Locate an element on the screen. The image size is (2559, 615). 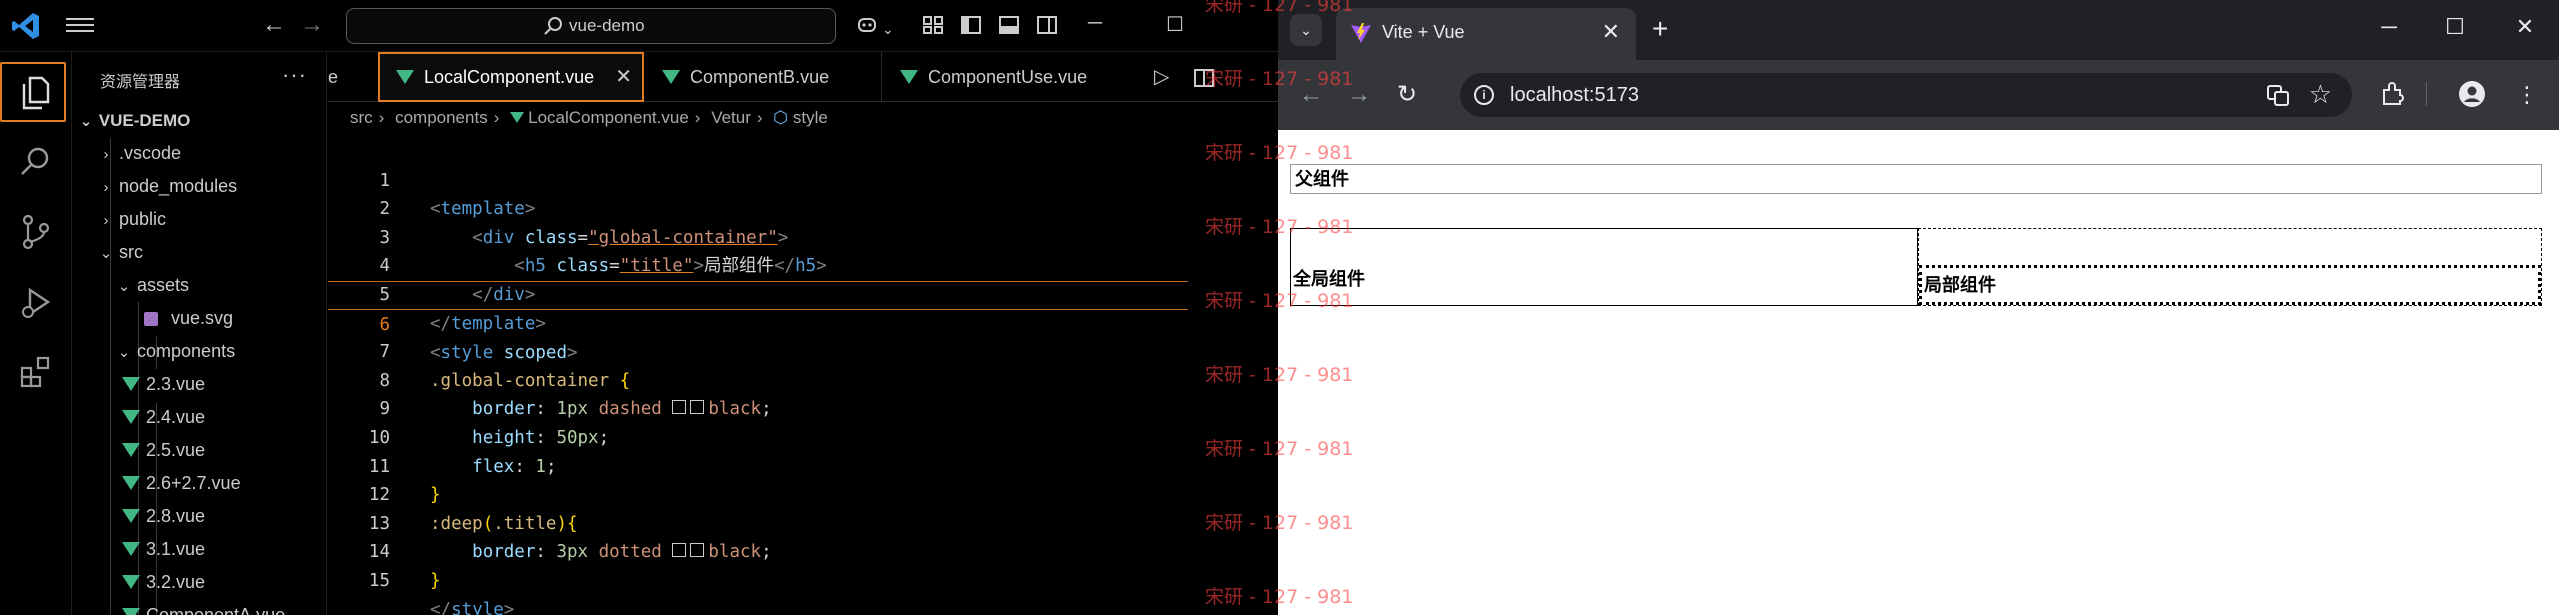
tree-item-src: ⌄ src is located at coordinates (120, 252).